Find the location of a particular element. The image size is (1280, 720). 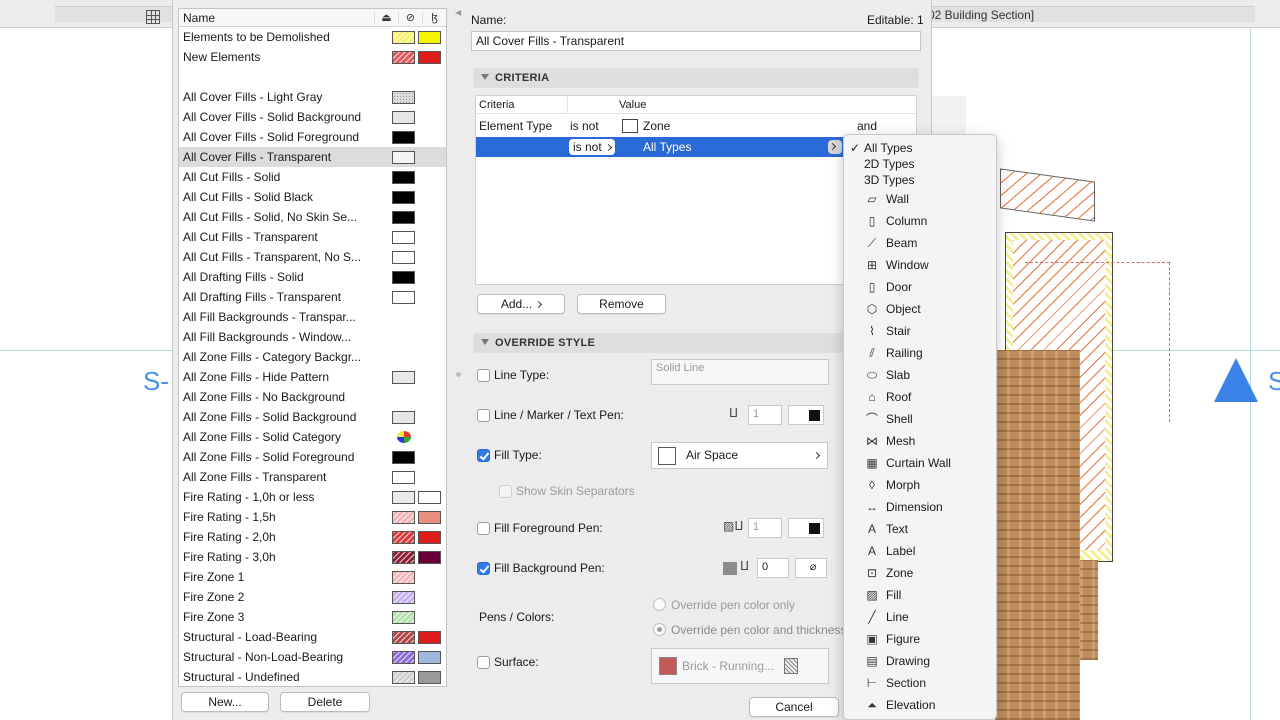

line-pen-number: 1 is located at coordinates (765, 415).